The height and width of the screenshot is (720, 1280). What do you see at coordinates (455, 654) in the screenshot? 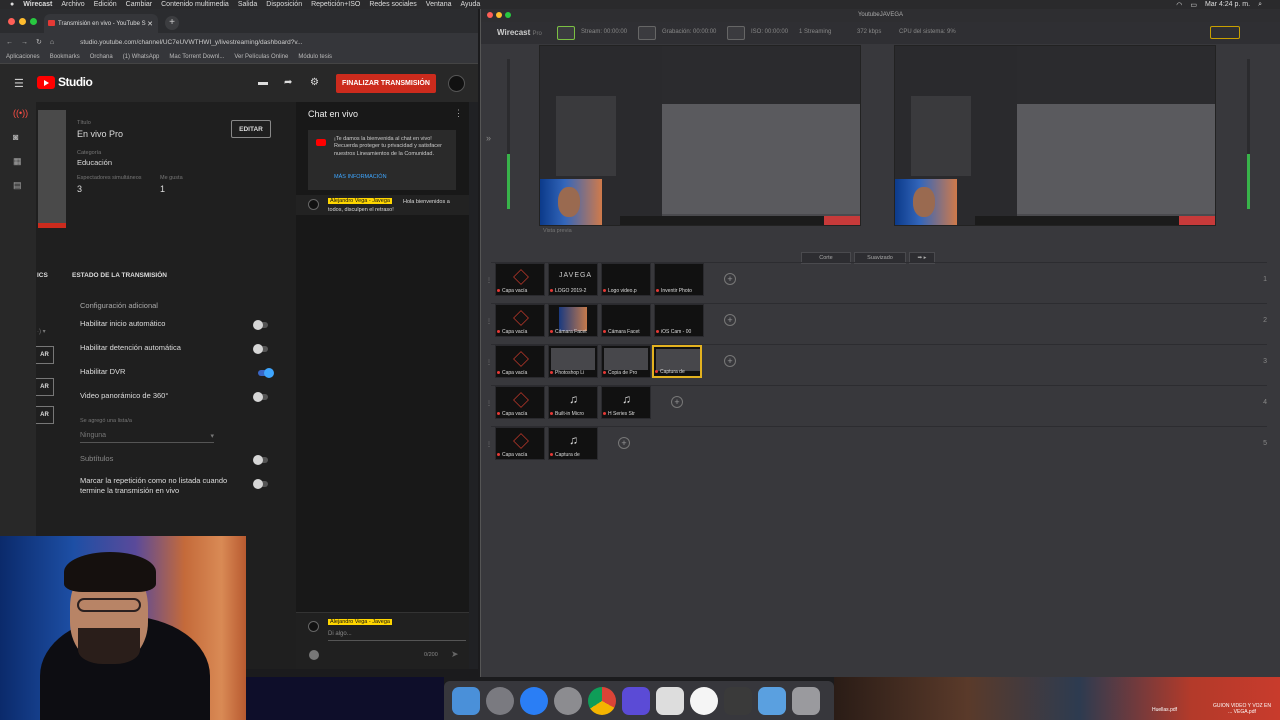
I see `send-icon: ➤` at bounding box center [455, 654].